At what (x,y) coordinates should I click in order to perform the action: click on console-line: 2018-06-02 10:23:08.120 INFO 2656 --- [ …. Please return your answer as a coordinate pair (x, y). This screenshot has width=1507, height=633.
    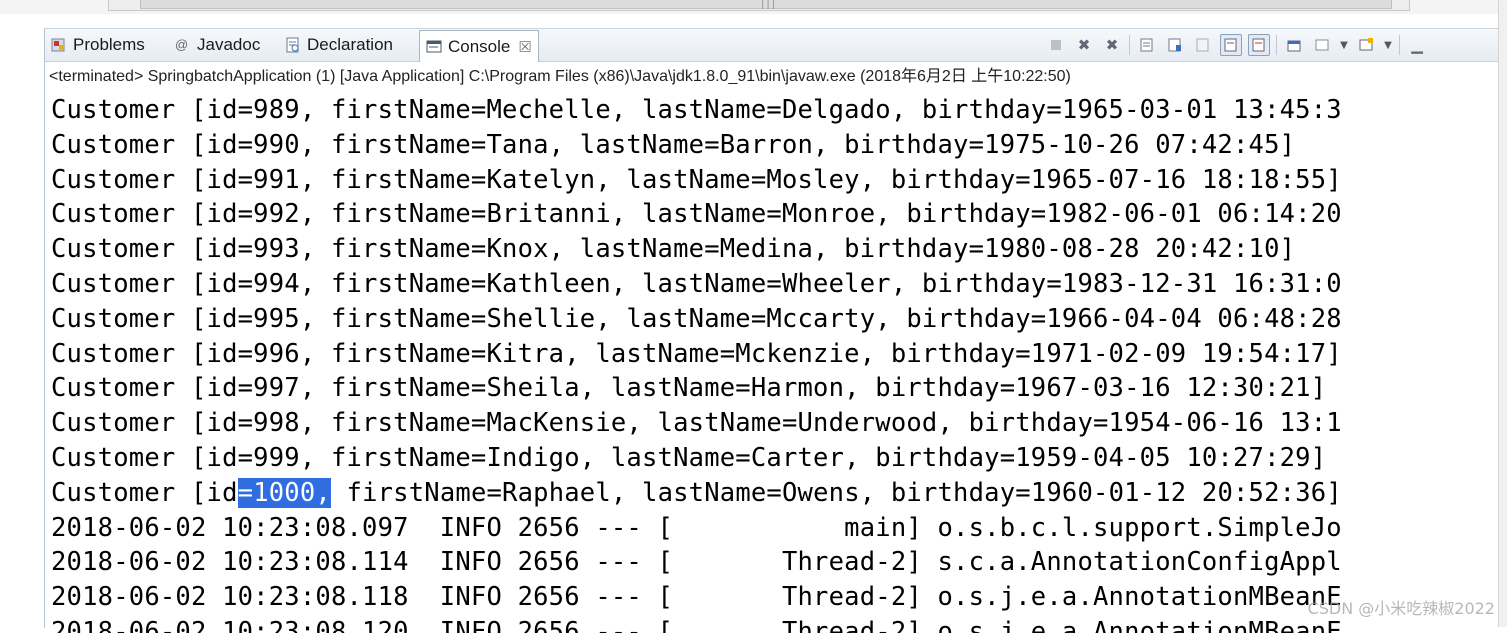
    Looking at the image, I should click on (773, 624).